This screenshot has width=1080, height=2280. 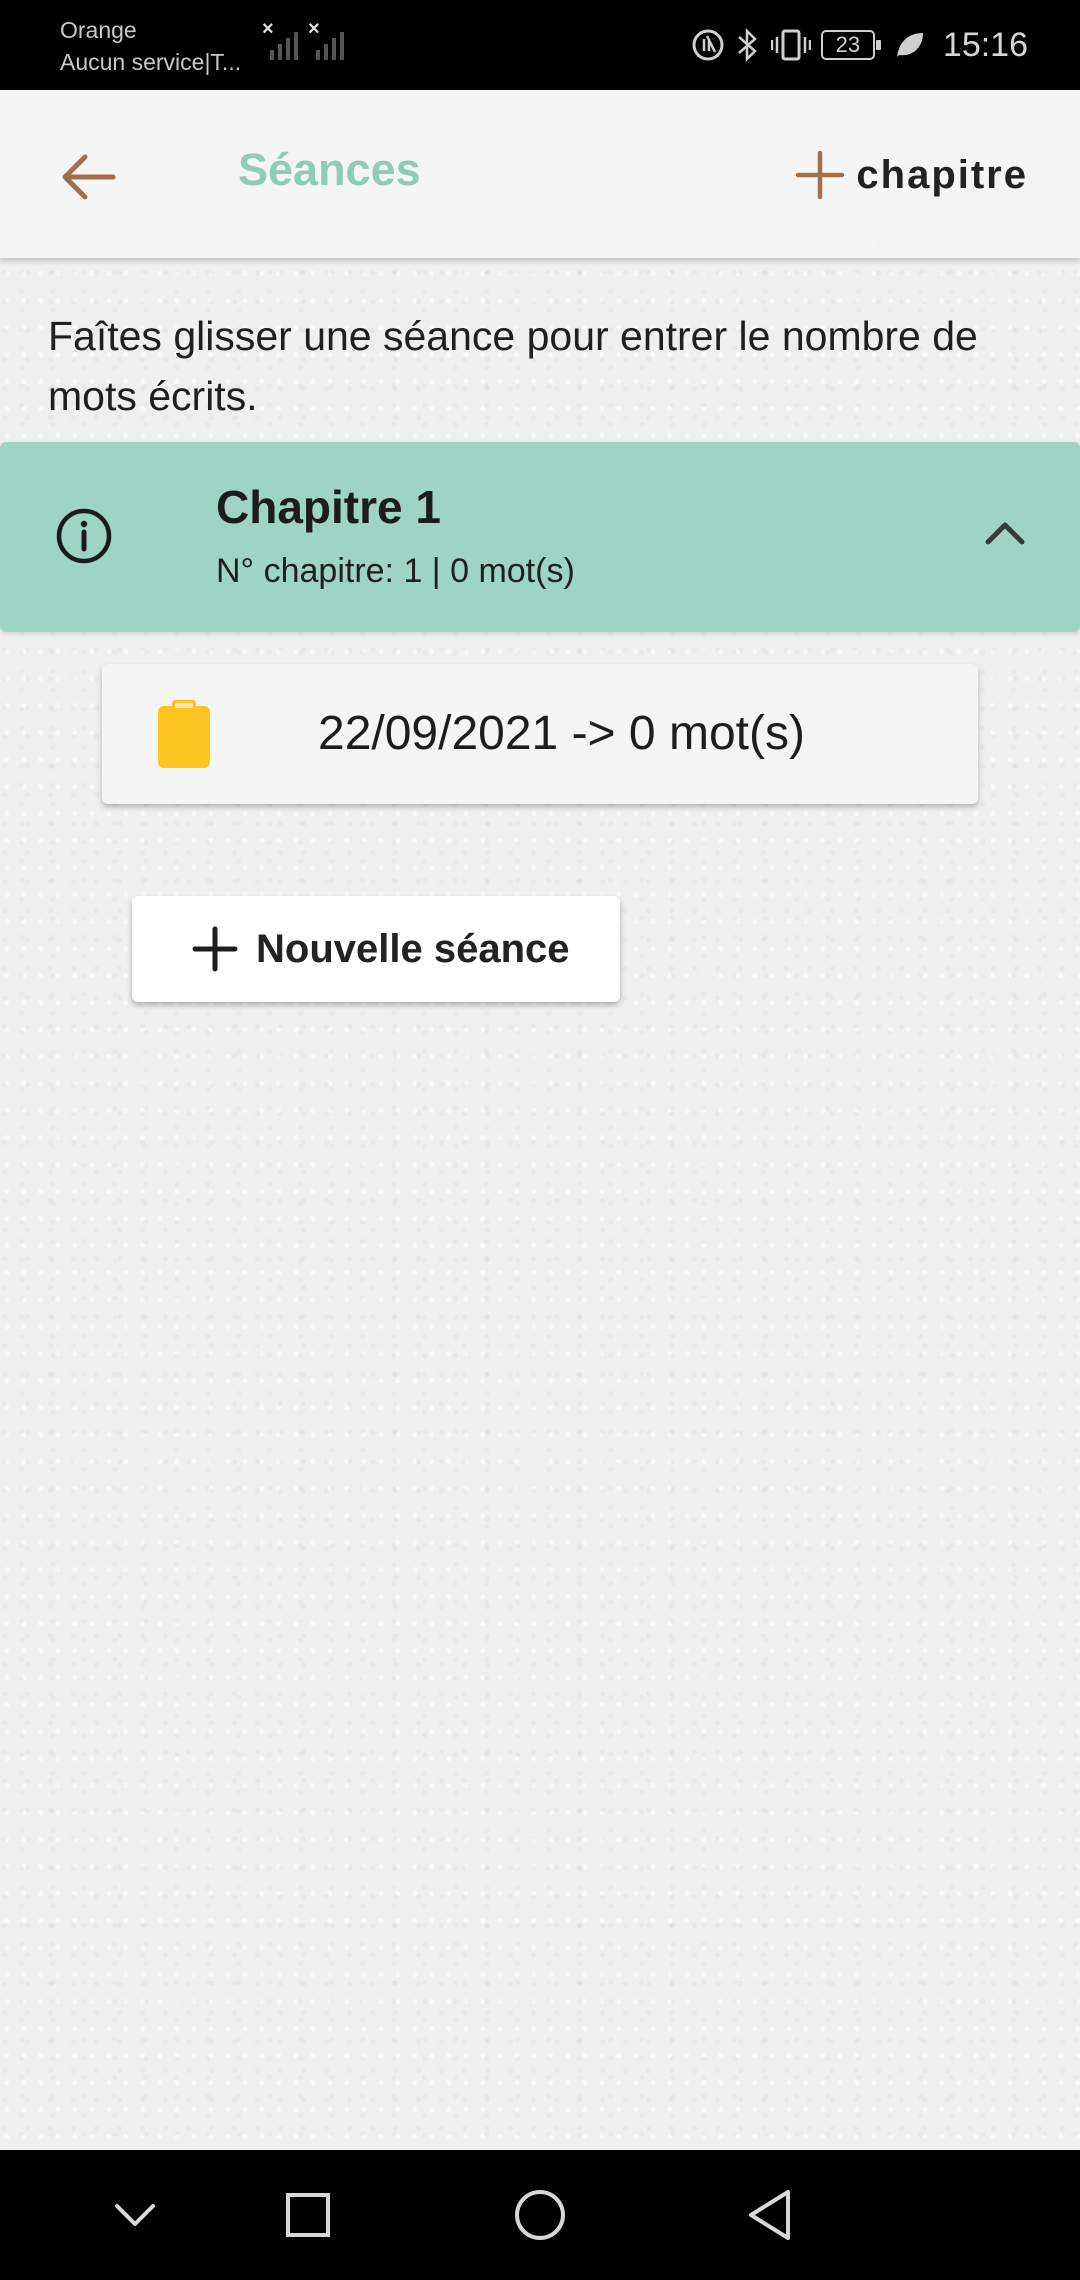 I want to click on new-session-button: Nouvelle séance, so click(x=376, y=949).